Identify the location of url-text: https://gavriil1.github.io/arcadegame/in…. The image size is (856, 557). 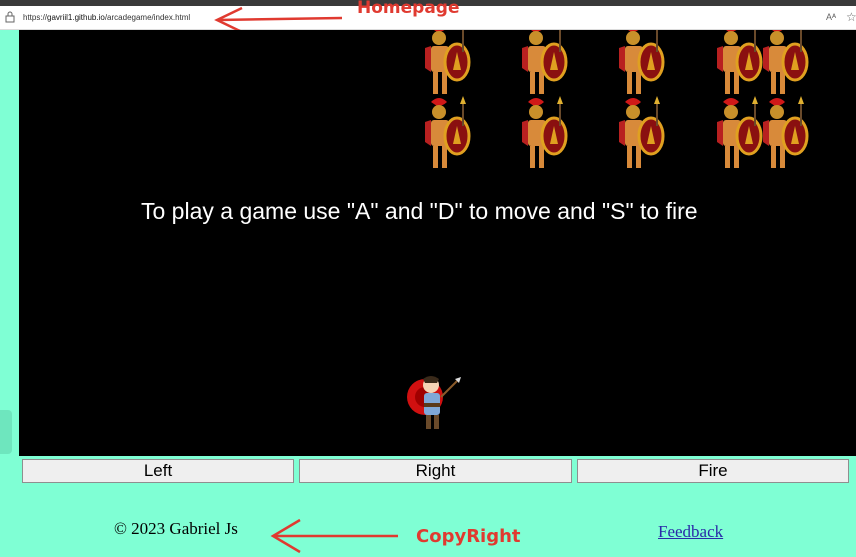
(106, 17).